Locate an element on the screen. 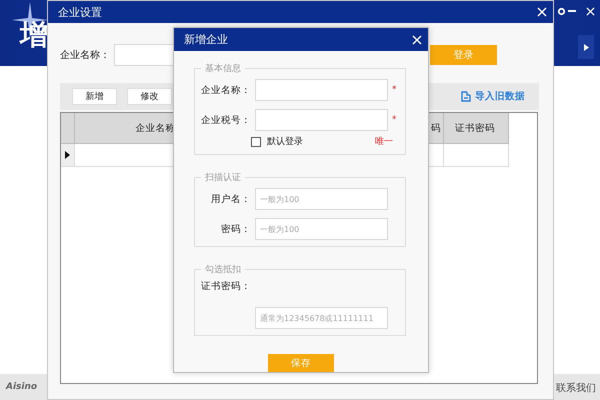  column-header: 证书密码 is located at coordinates (476, 128).